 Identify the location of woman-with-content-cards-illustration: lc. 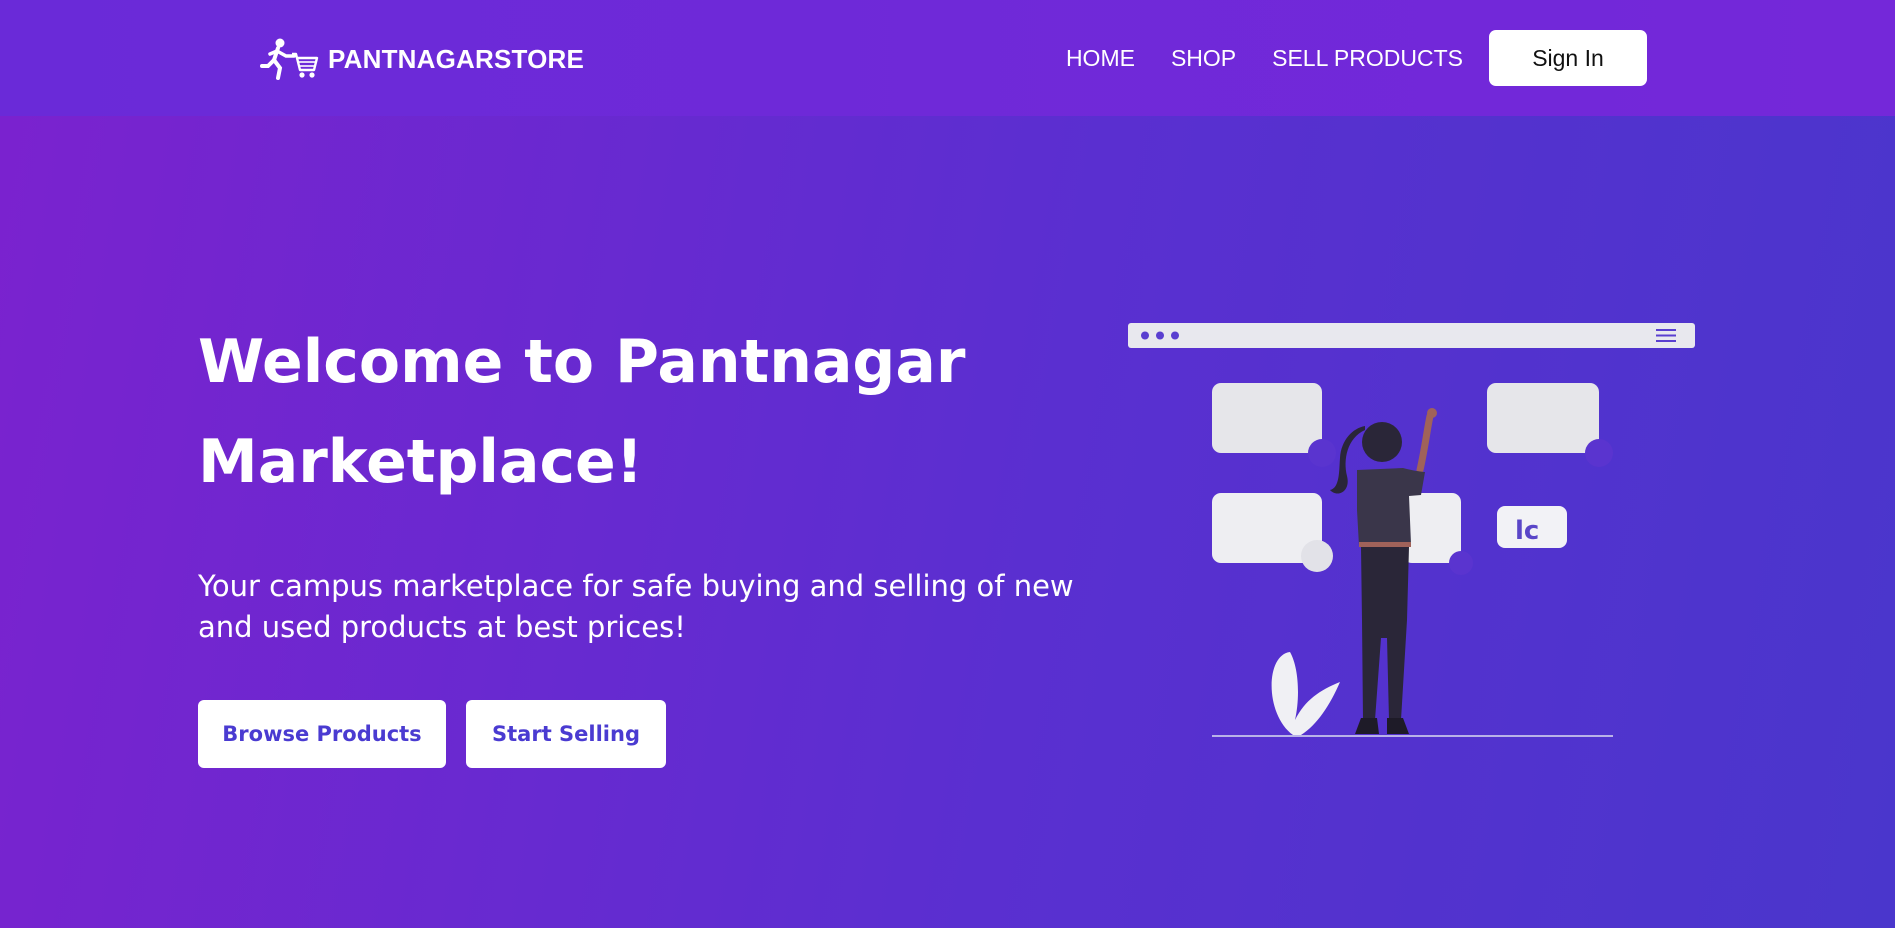
(1411, 530).